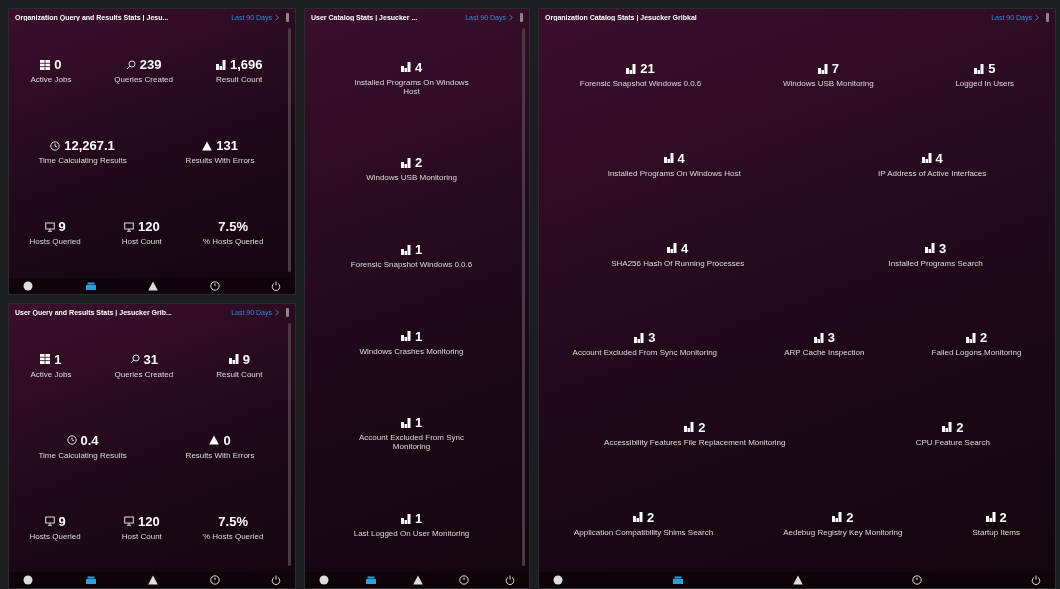 This screenshot has width=1060, height=589. Describe the element at coordinates (674, 173) in the screenshot. I see `stat-label: Installed Programs On Windows Host` at that location.